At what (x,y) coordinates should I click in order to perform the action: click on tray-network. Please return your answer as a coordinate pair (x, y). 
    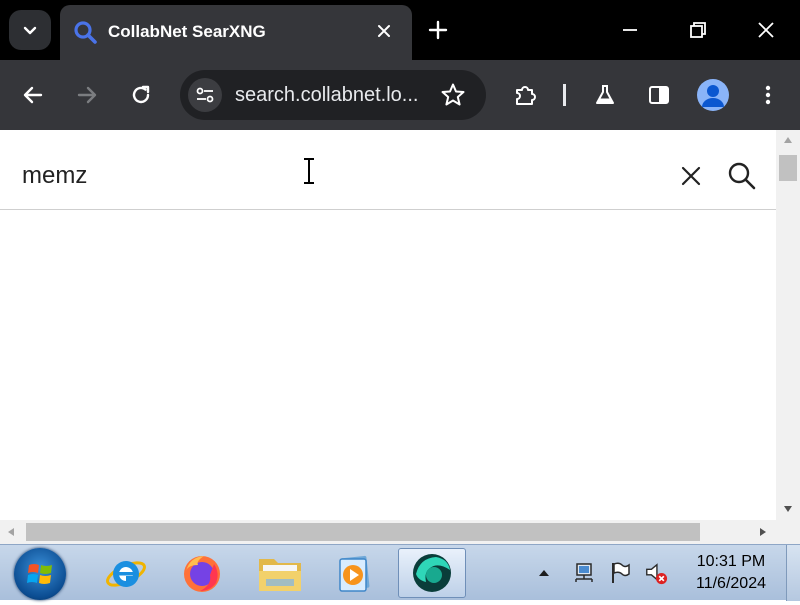
    Looking at the image, I should click on (584, 573).